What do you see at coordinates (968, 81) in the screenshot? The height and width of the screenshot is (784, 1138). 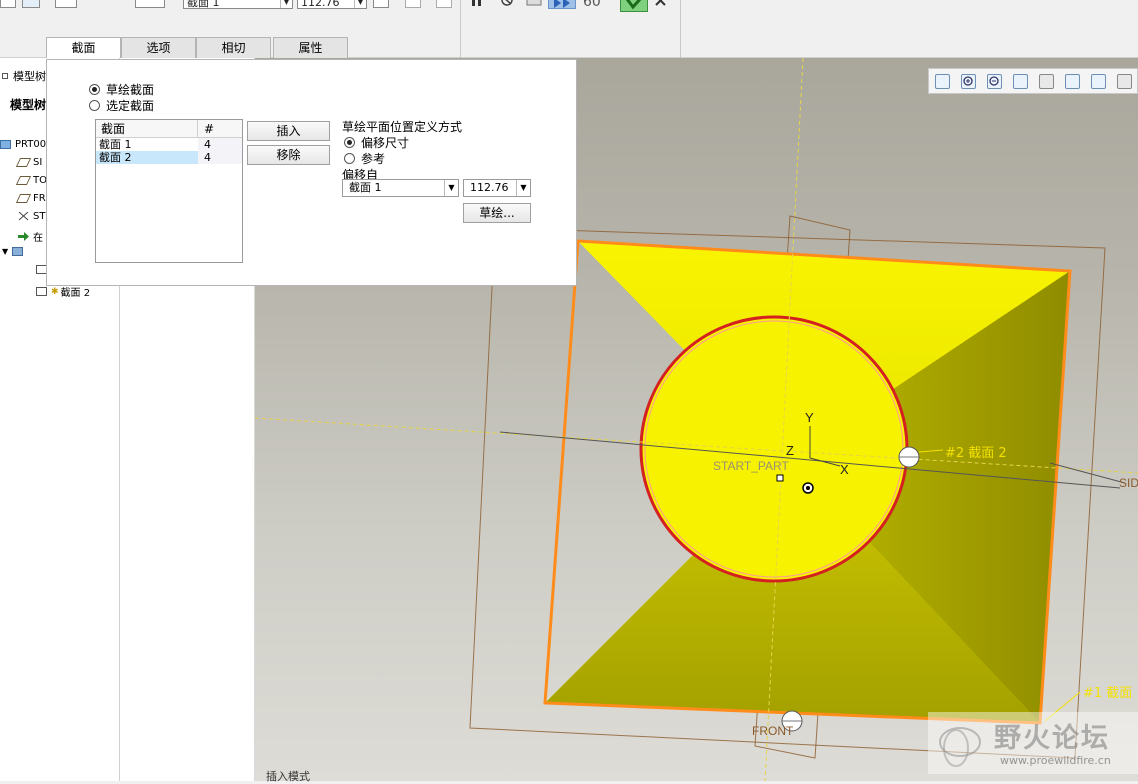 I see `zoom-in-icon` at bounding box center [968, 81].